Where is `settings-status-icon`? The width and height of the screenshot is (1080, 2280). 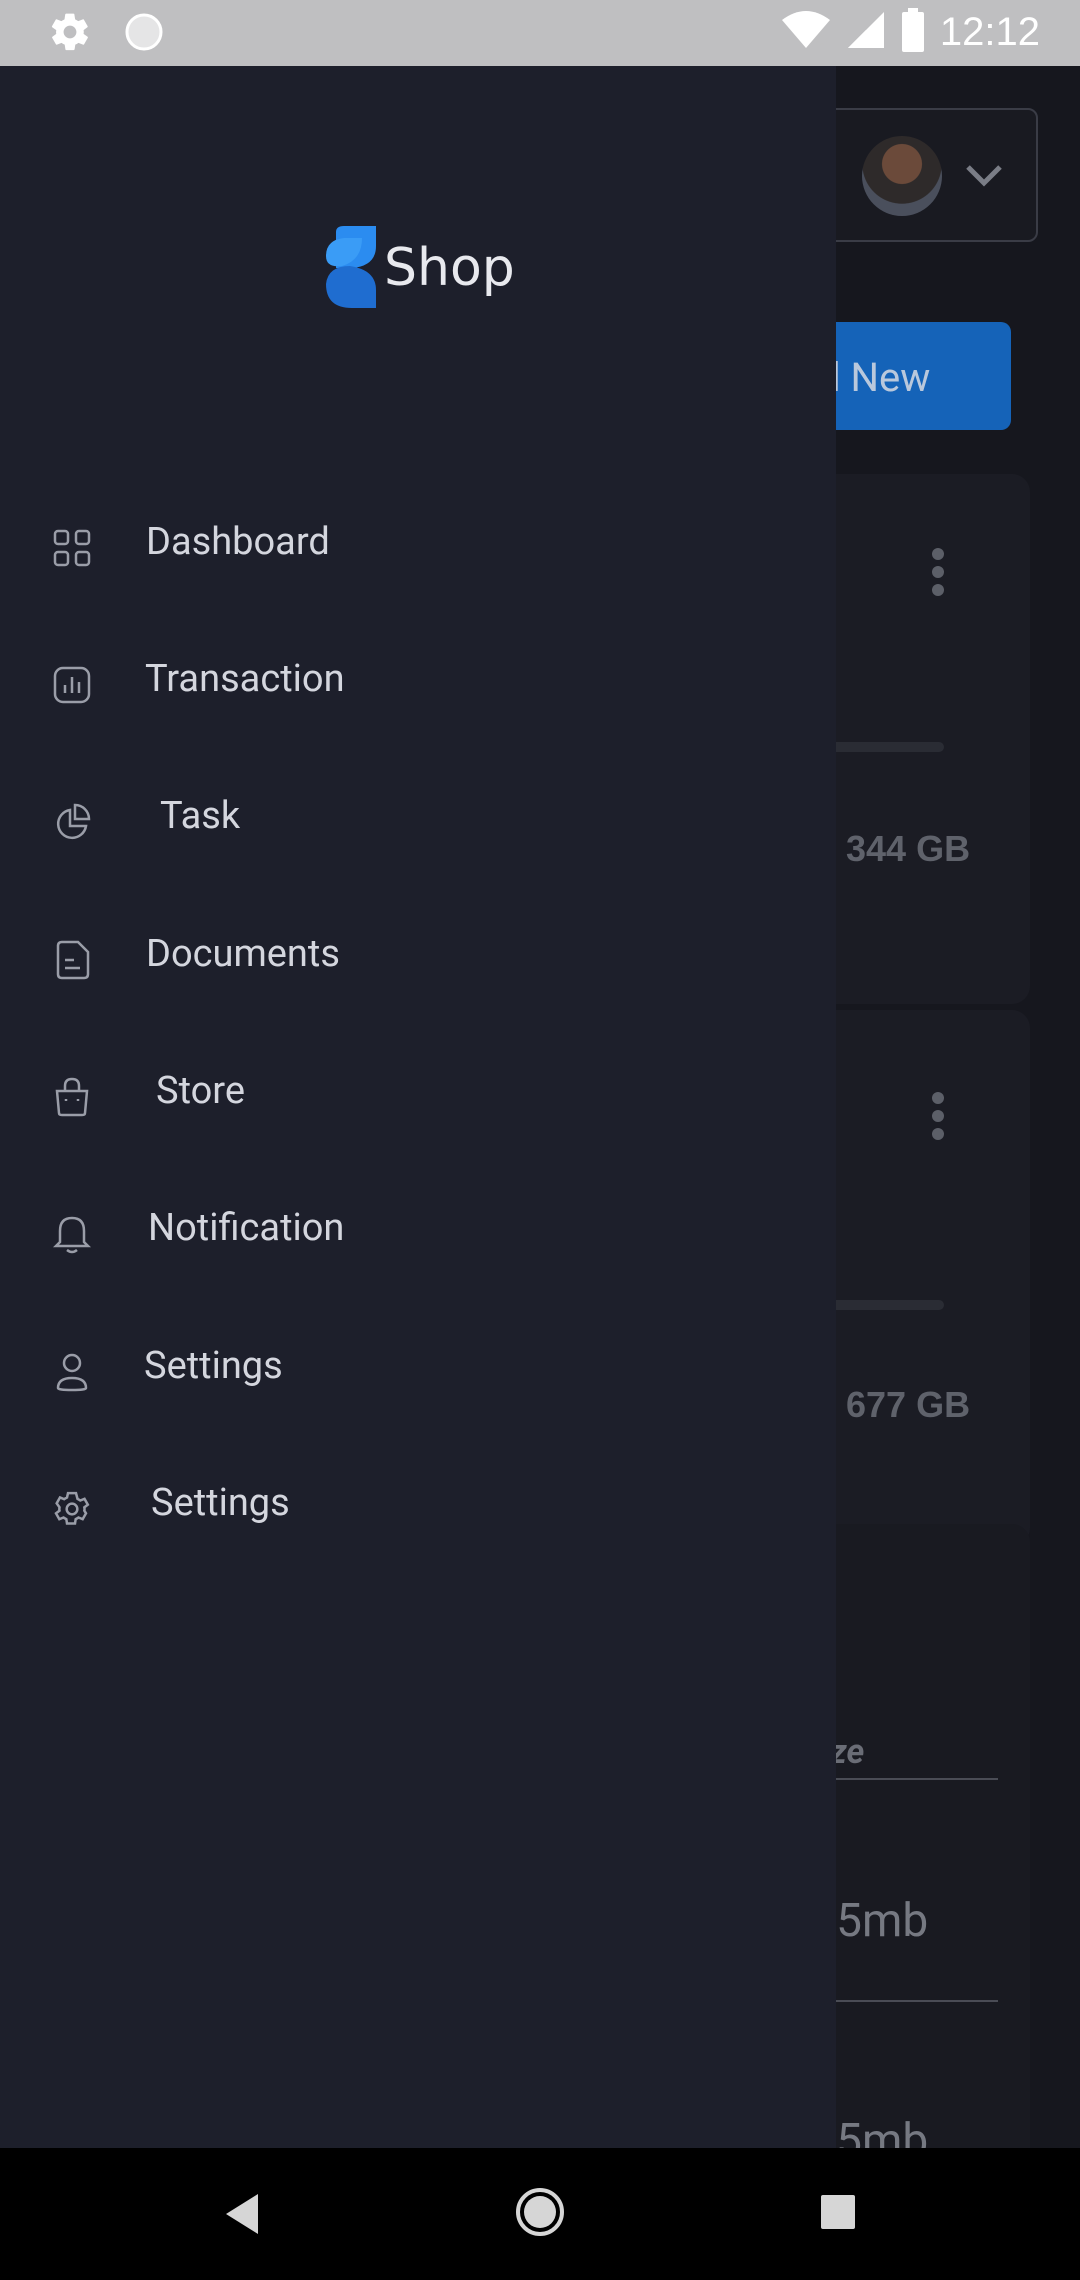 settings-status-icon is located at coordinates (70, 34).